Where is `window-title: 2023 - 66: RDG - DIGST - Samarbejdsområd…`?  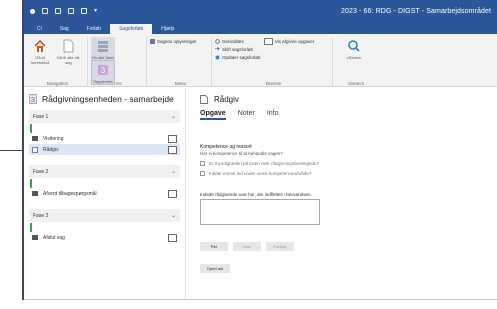 window-title: 2023 - 66: RDG - DIGST - Samarbejdsområd… is located at coordinates (416, 11).